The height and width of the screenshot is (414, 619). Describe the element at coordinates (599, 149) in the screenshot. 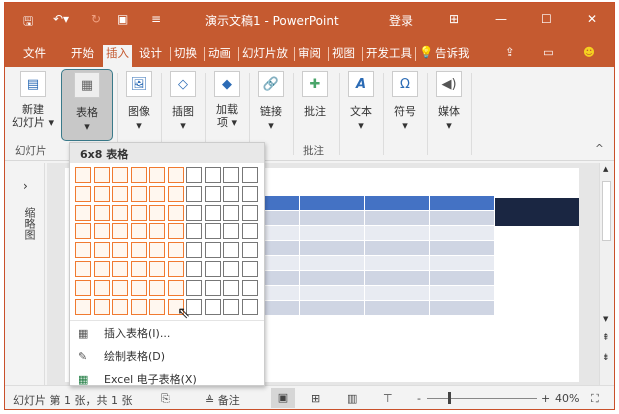

I see `collapse-ribbon-icon: ^` at that location.